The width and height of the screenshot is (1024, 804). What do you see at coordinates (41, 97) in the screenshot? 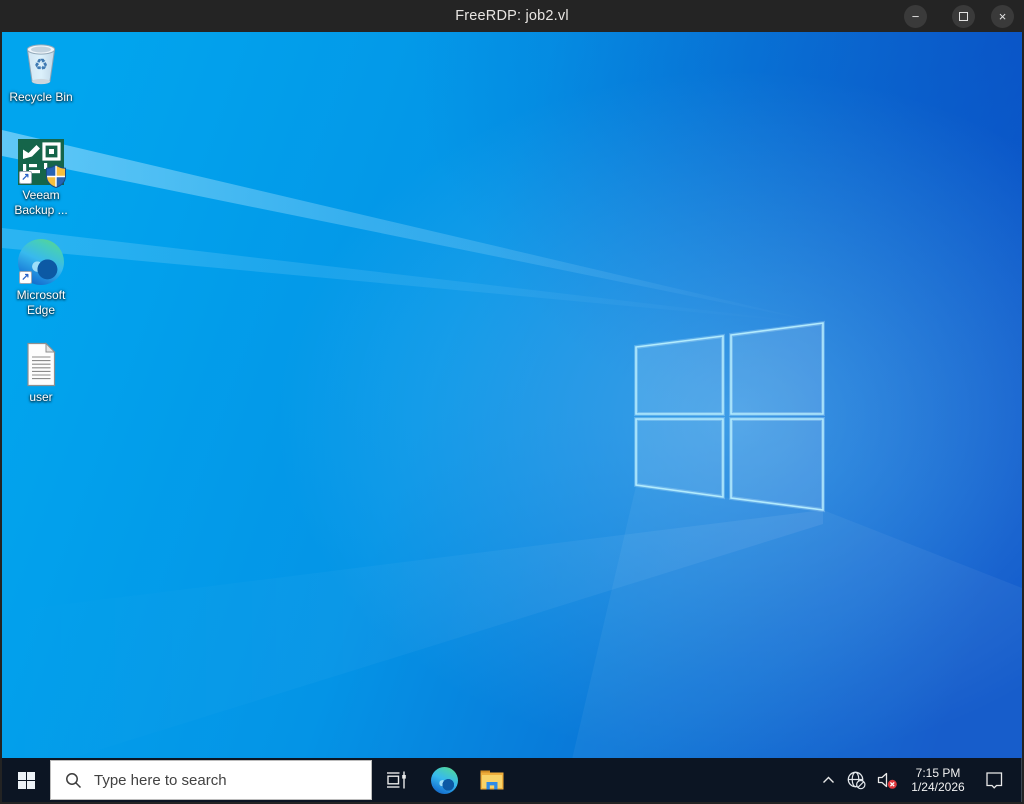
I see `icon-label: Recycle Bin` at bounding box center [41, 97].